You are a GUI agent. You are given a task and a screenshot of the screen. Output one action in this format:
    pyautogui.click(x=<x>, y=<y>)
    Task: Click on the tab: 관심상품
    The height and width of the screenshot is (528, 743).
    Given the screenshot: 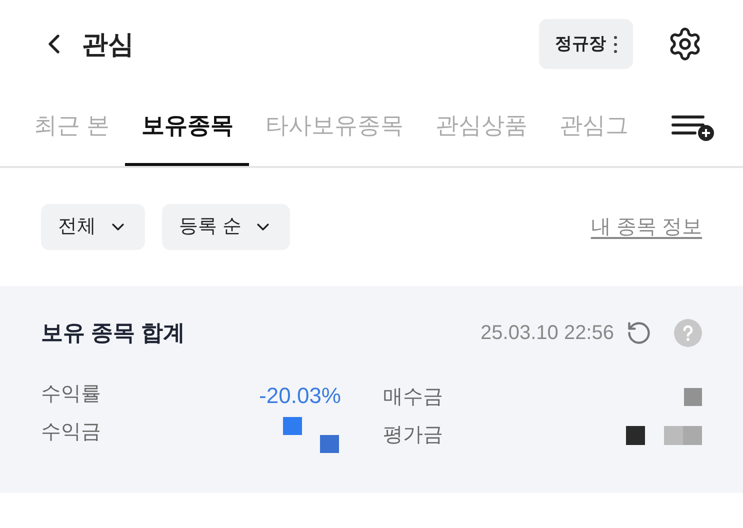 What is the action you would take?
    pyautogui.click(x=481, y=127)
    